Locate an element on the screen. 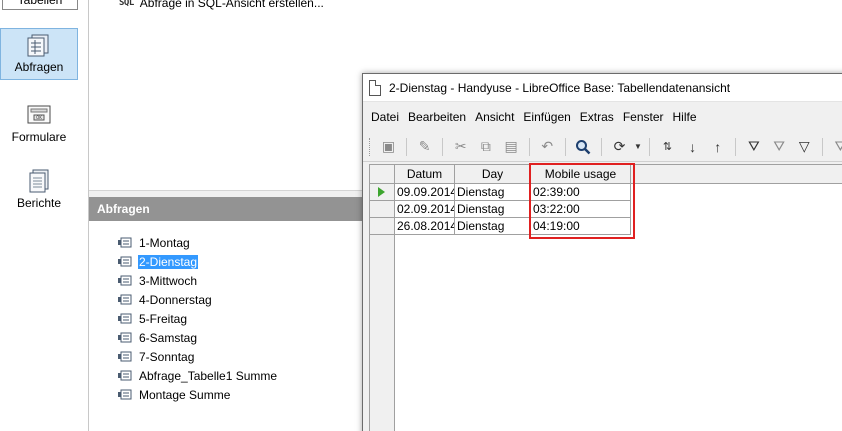 Image resolution: width=842 pixels, height=431 pixels. row-header-current is located at coordinates (382, 192).